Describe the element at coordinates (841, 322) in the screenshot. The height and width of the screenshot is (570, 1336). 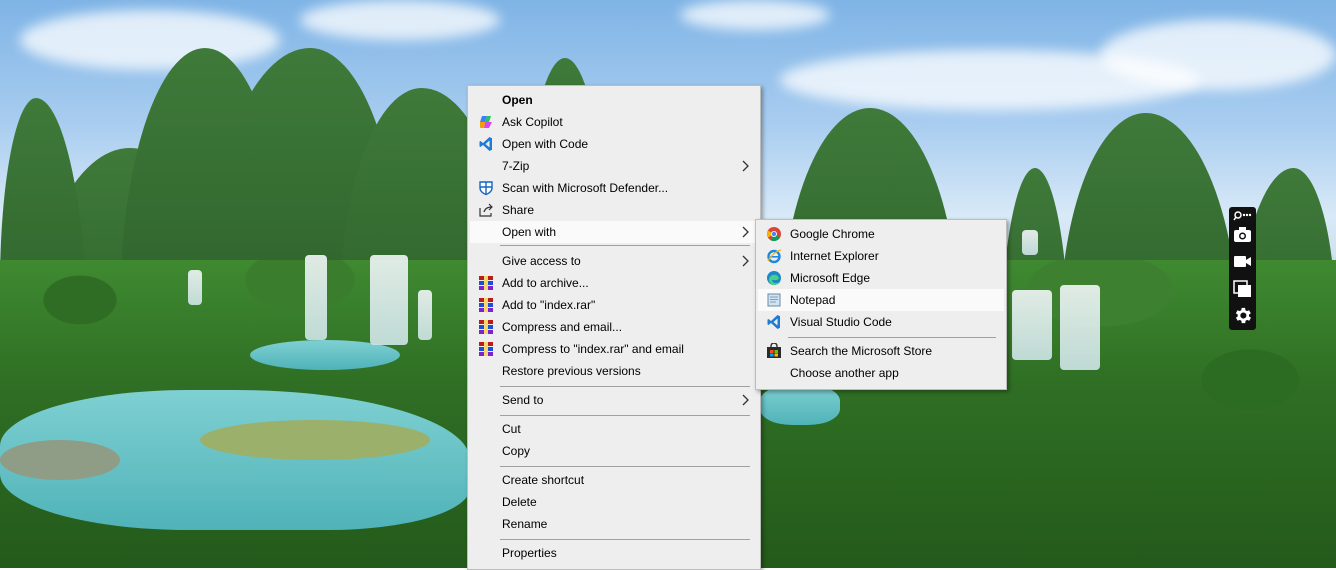
I see `submenu-item-label: Visual Studio Code` at that location.